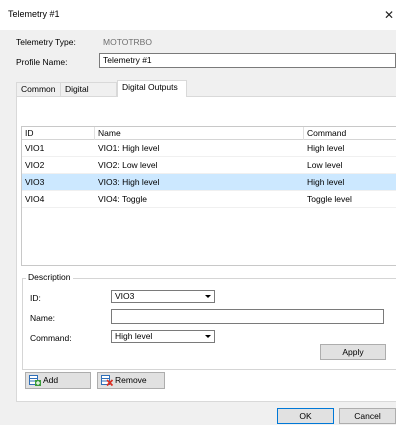 The height and width of the screenshot is (425, 396). I want to click on tab-common: Common, so click(38, 89).